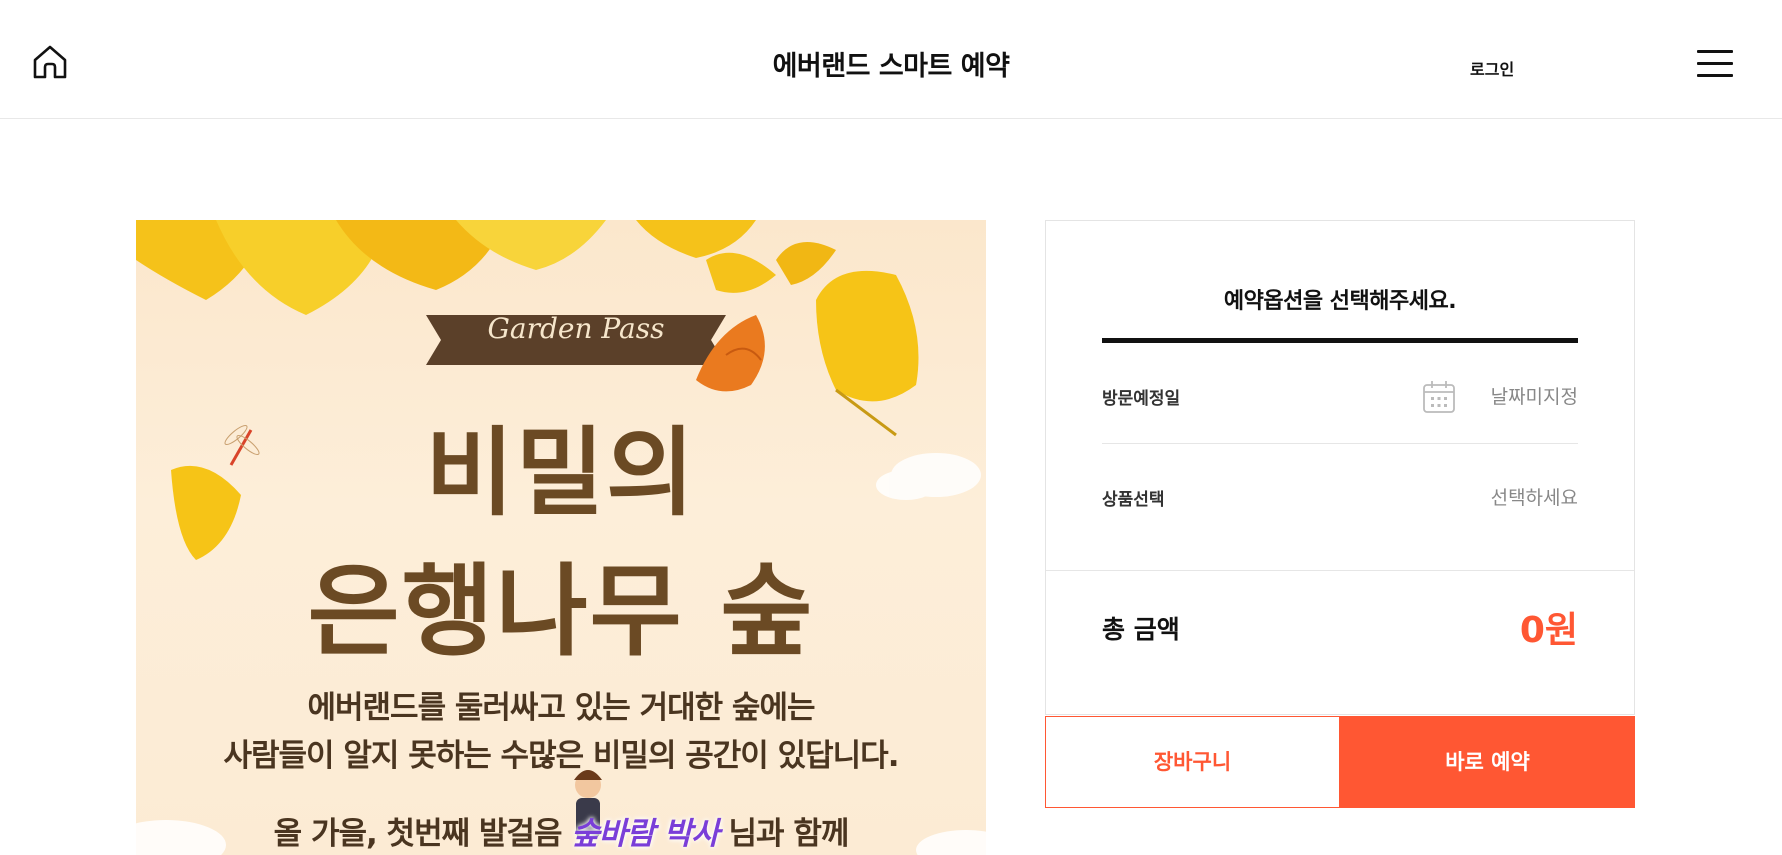  What do you see at coordinates (1534, 395) in the screenshot?
I see `visit-date-value: 날짜미지정` at bounding box center [1534, 395].